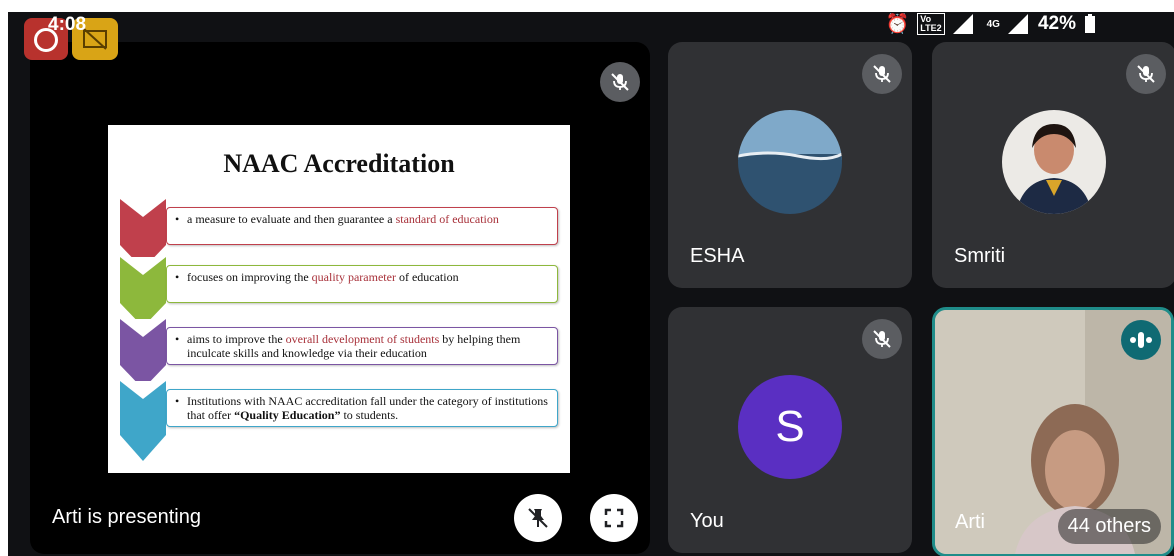  I want to click on participant-name: You, so click(707, 521).